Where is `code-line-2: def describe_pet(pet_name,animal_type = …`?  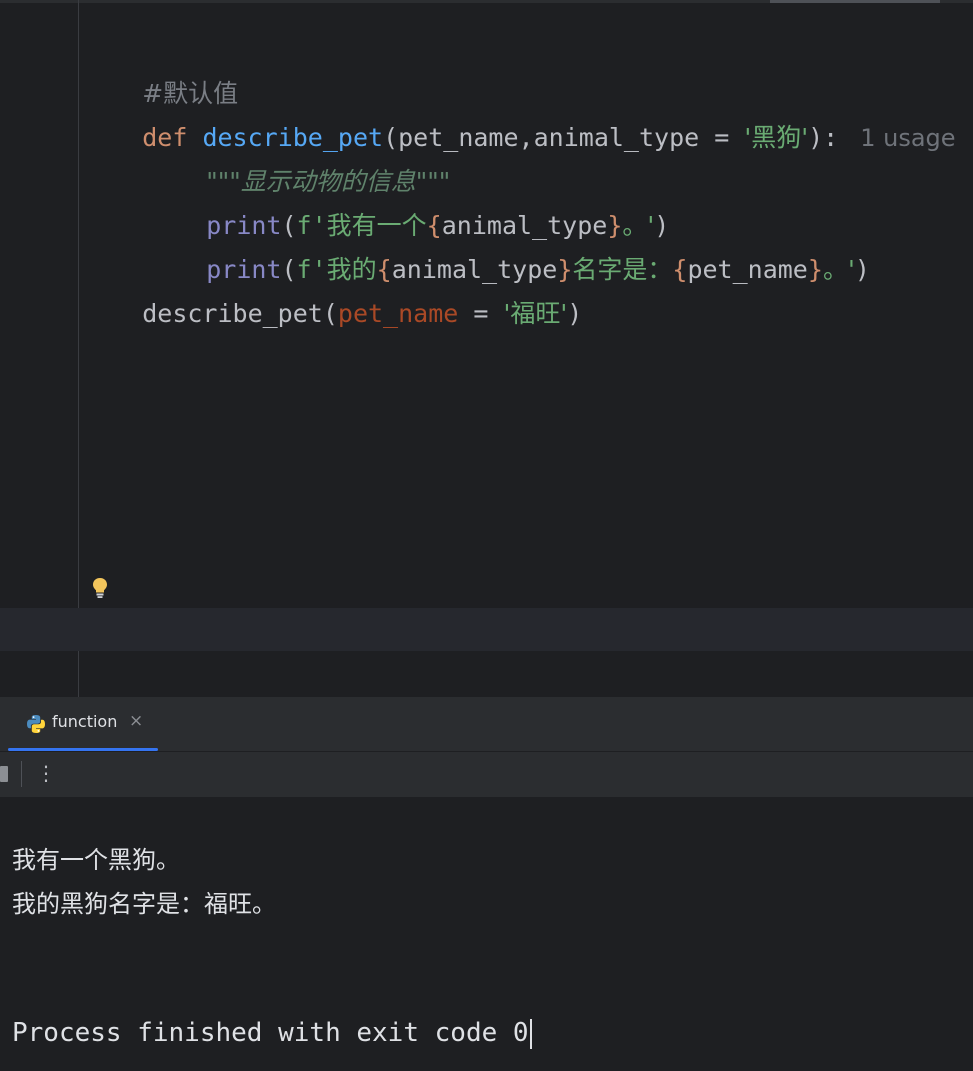 code-line-2: def describe_pet(pet_name,animal_type = … is located at coordinates (518, 118).